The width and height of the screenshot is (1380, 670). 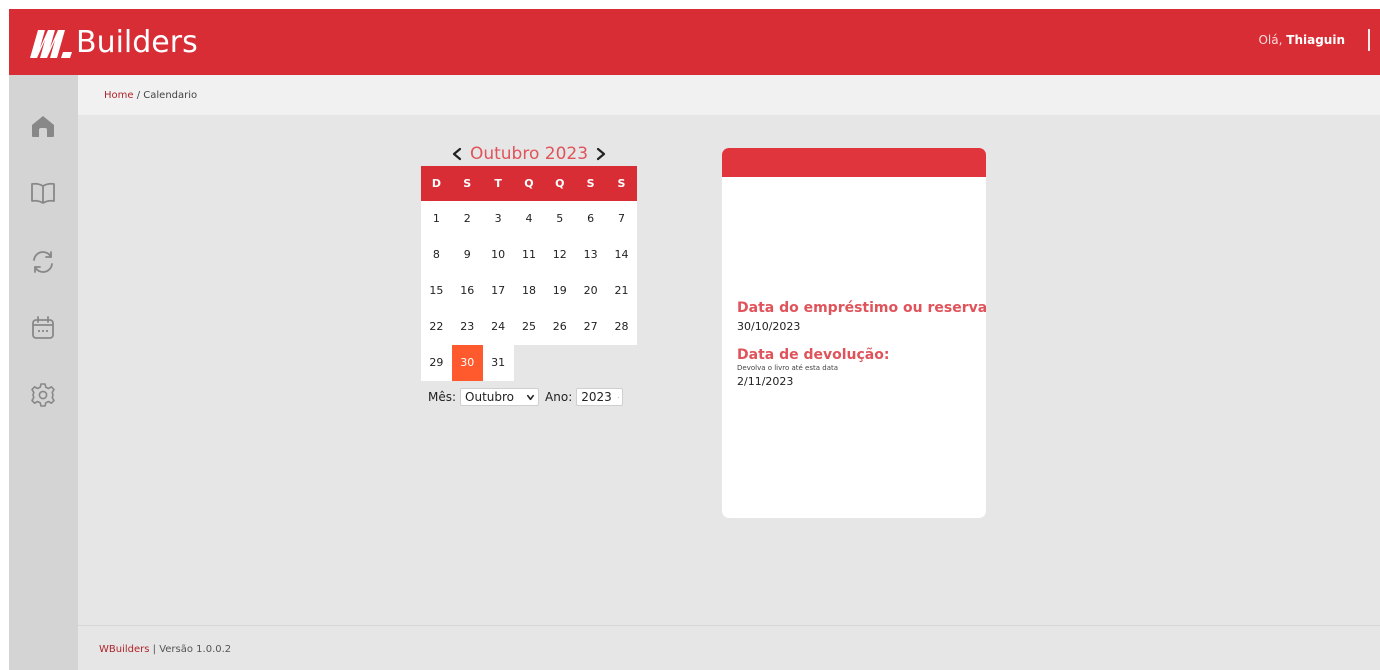 What do you see at coordinates (591, 327) in the screenshot?
I see `calendar-day: 27` at bounding box center [591, 327].